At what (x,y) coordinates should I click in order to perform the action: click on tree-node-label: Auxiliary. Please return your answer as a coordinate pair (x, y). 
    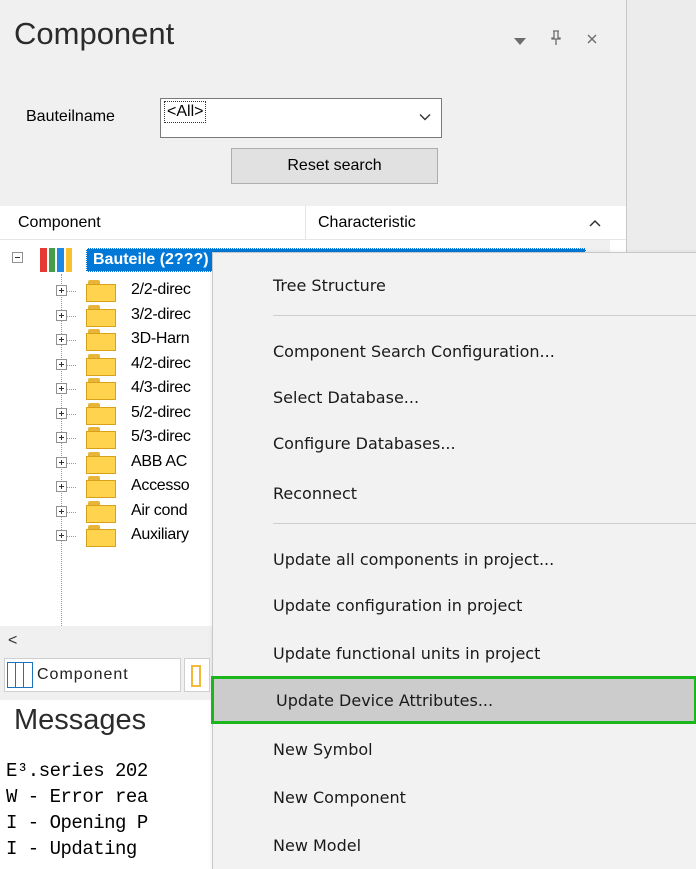
    Looking at the image, I should click on (160, 534).